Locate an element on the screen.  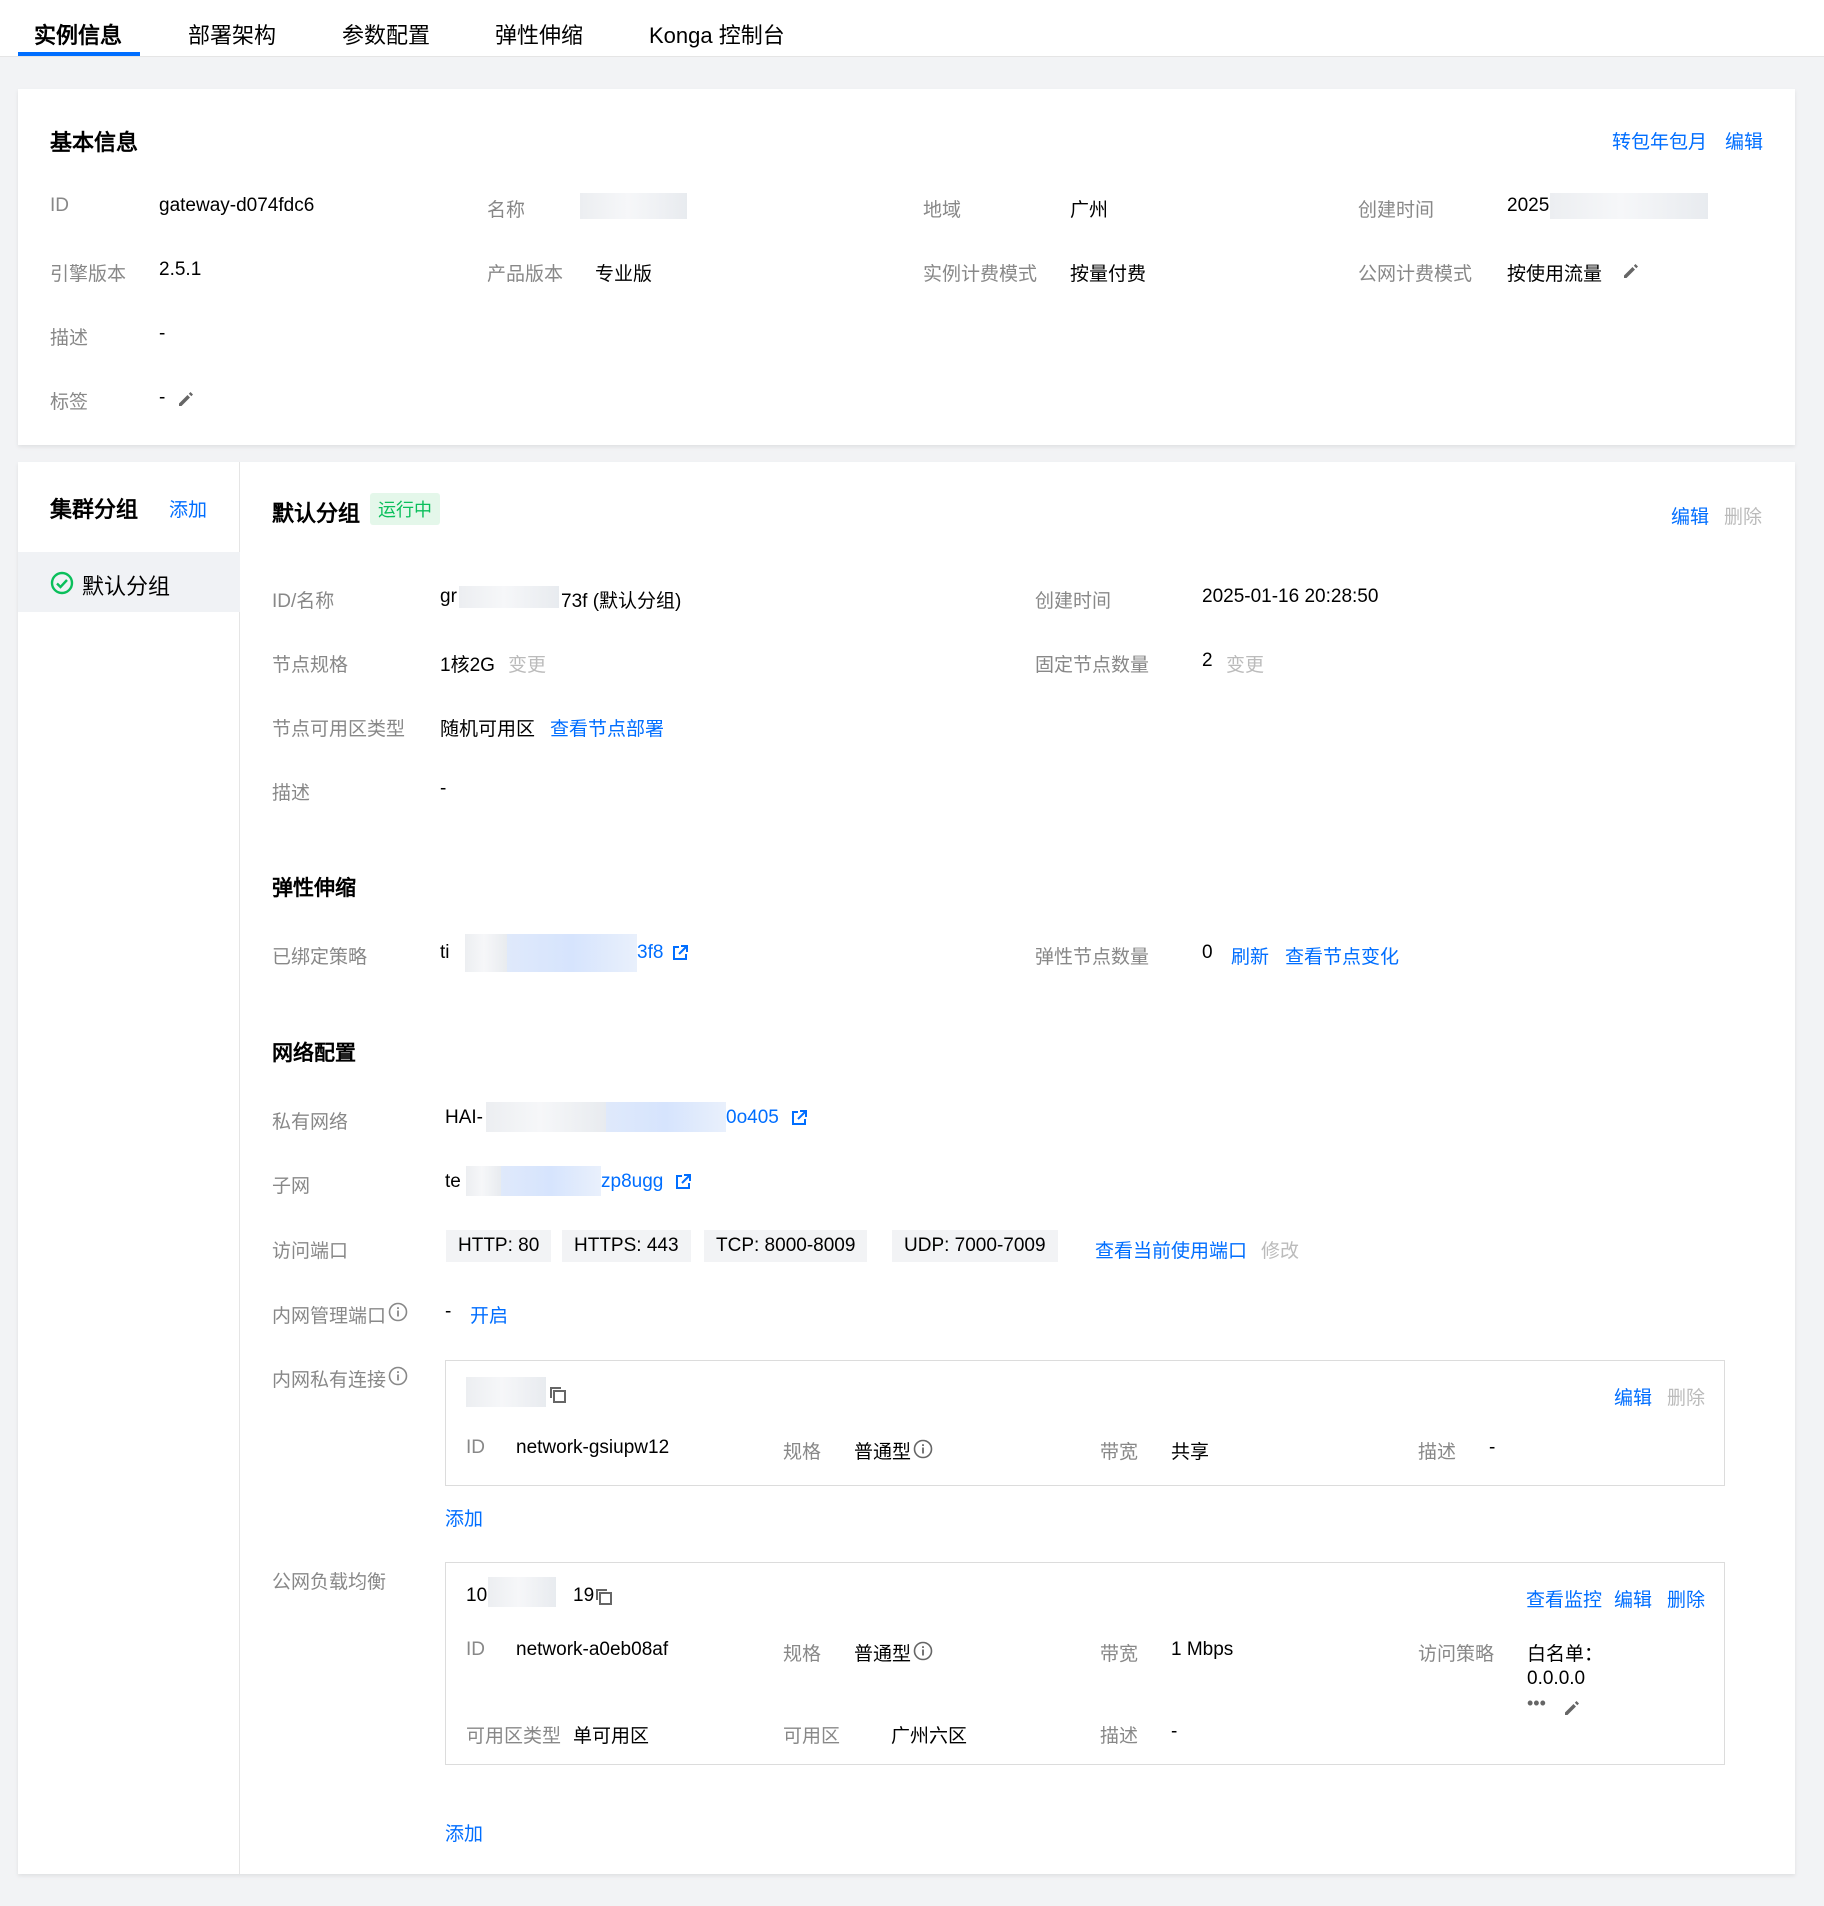
lb-ip-prefix: 10 is located at coordinates (477, 1595).